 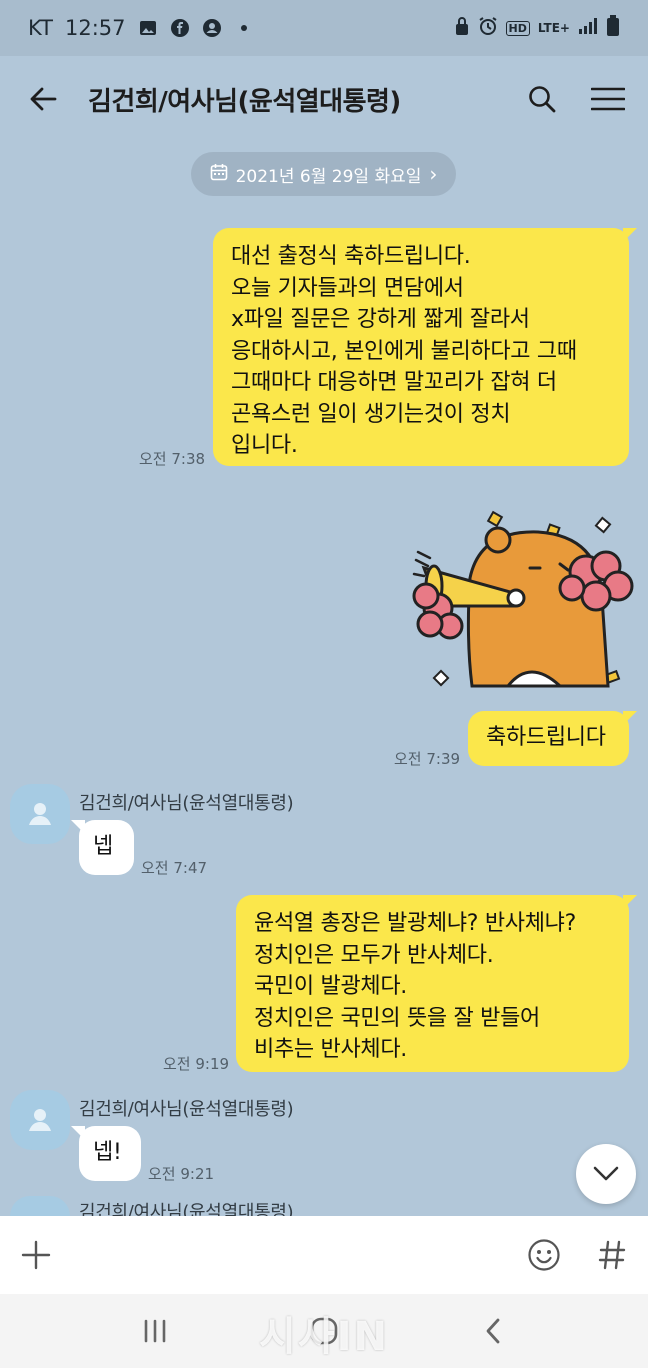 I want to click on carrier-label: KT, so click(x=40, y=28).